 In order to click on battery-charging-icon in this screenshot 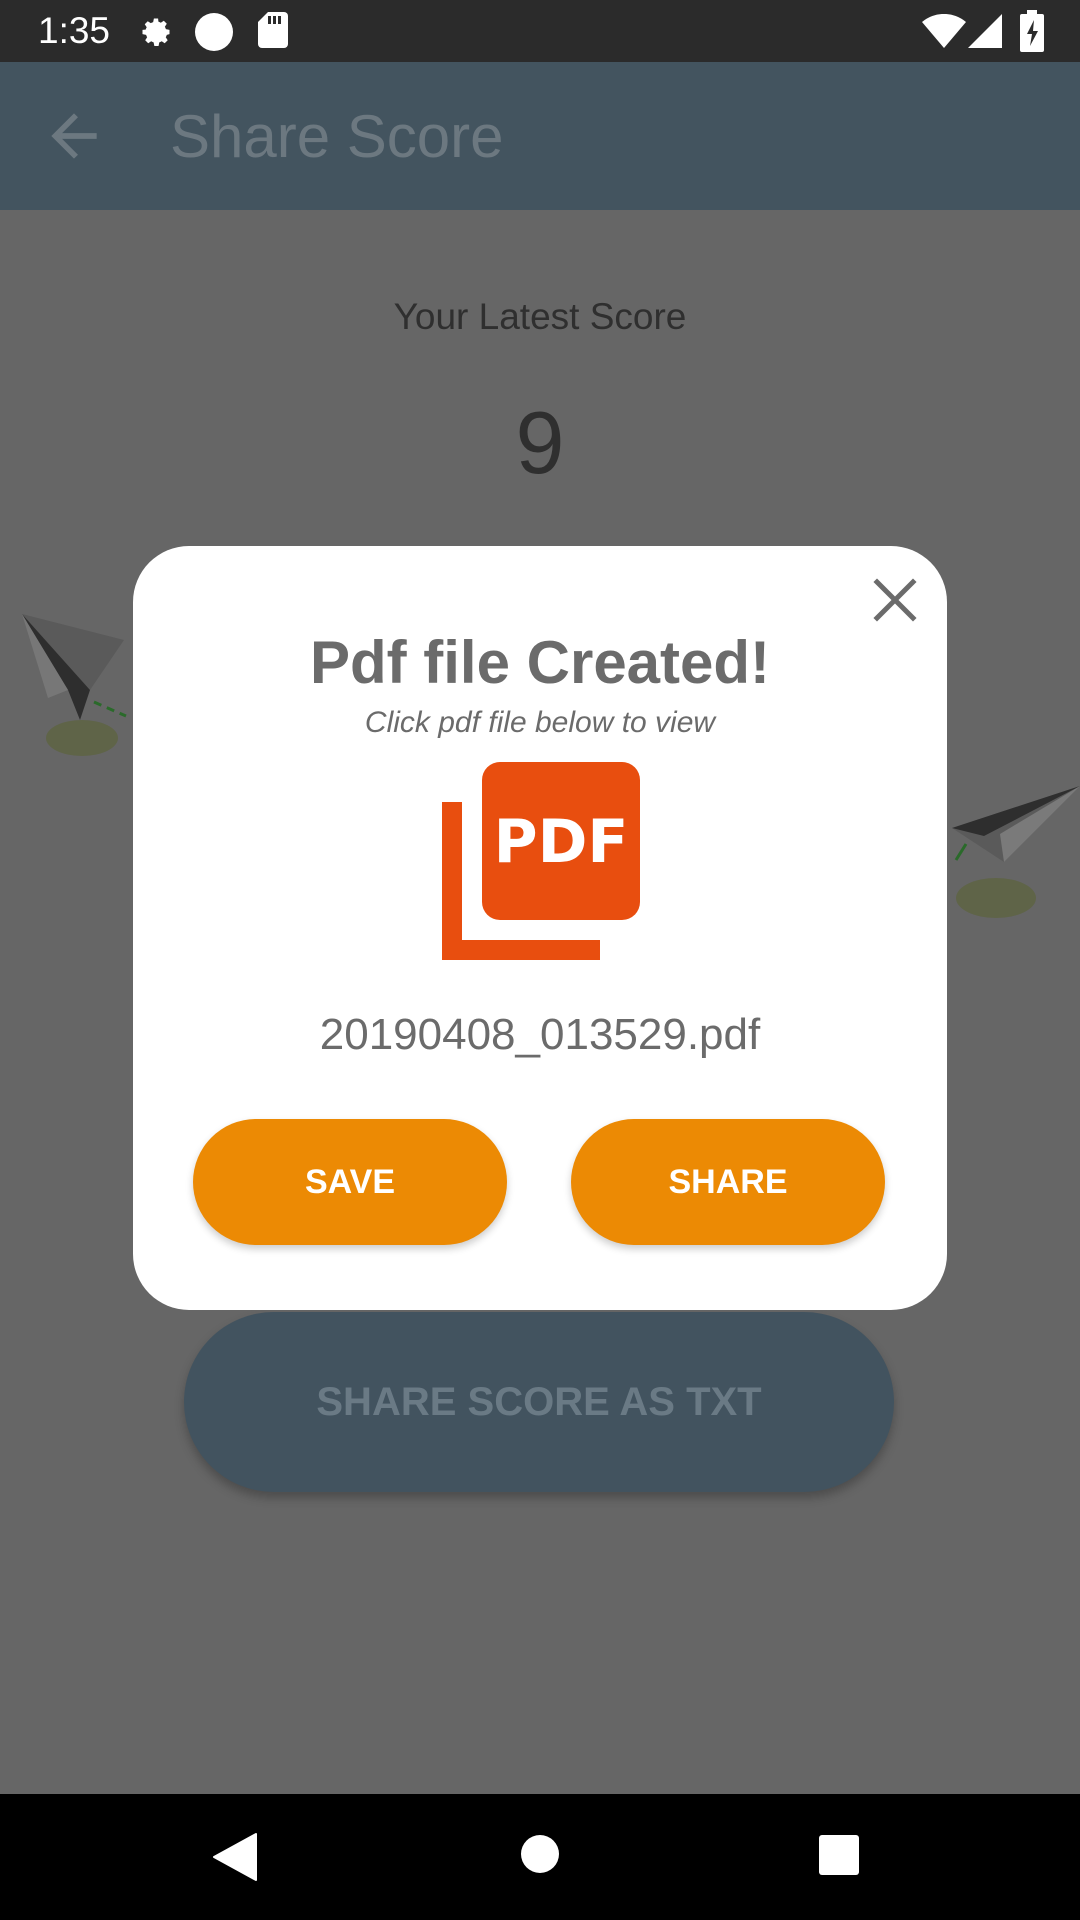, I will do `click(1032, 33)`.